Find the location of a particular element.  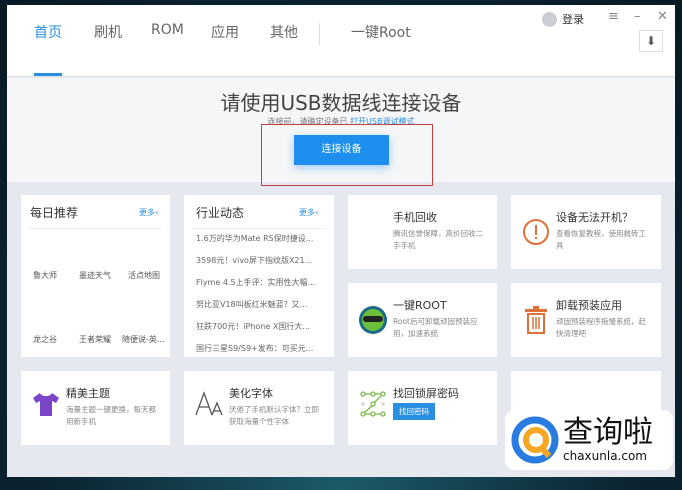

trash-icon is located at coordinates (536, 320).